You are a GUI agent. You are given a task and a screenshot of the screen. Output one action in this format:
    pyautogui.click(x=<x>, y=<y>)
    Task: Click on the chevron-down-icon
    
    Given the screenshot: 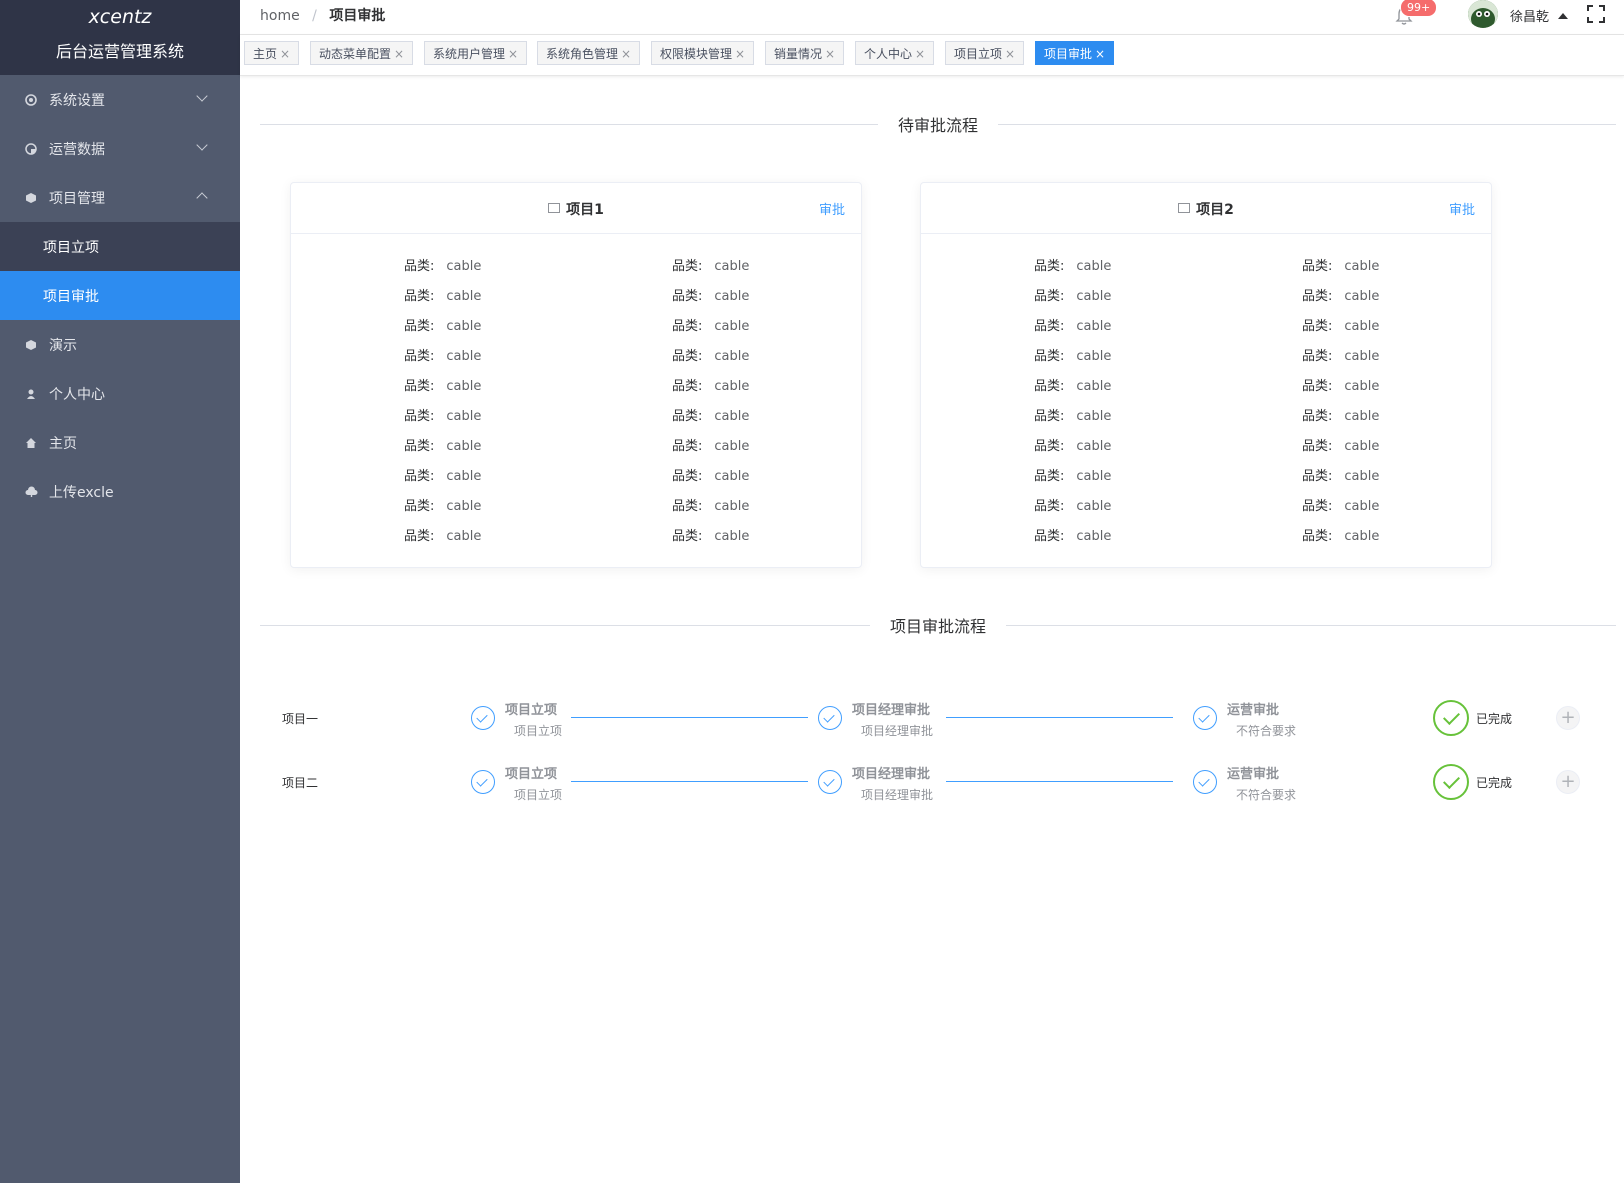 What is the action you would take?
    pyautogui.click(x=202, y=145)
    